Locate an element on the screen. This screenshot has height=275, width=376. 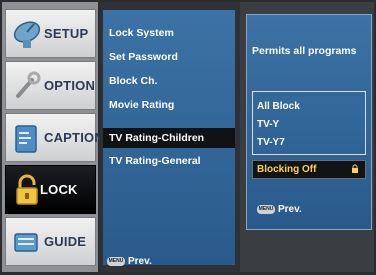
category-guide: GUIDE is located at coordinates (50, 241).